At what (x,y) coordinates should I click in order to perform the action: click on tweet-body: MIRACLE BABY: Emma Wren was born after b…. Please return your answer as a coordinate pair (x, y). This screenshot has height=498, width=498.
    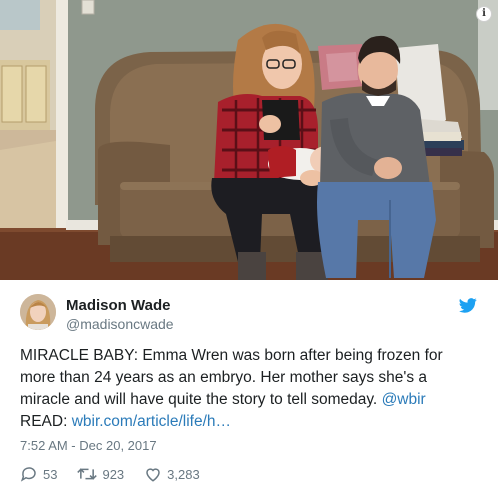
    Looking at the image, I should click on (231, 377).